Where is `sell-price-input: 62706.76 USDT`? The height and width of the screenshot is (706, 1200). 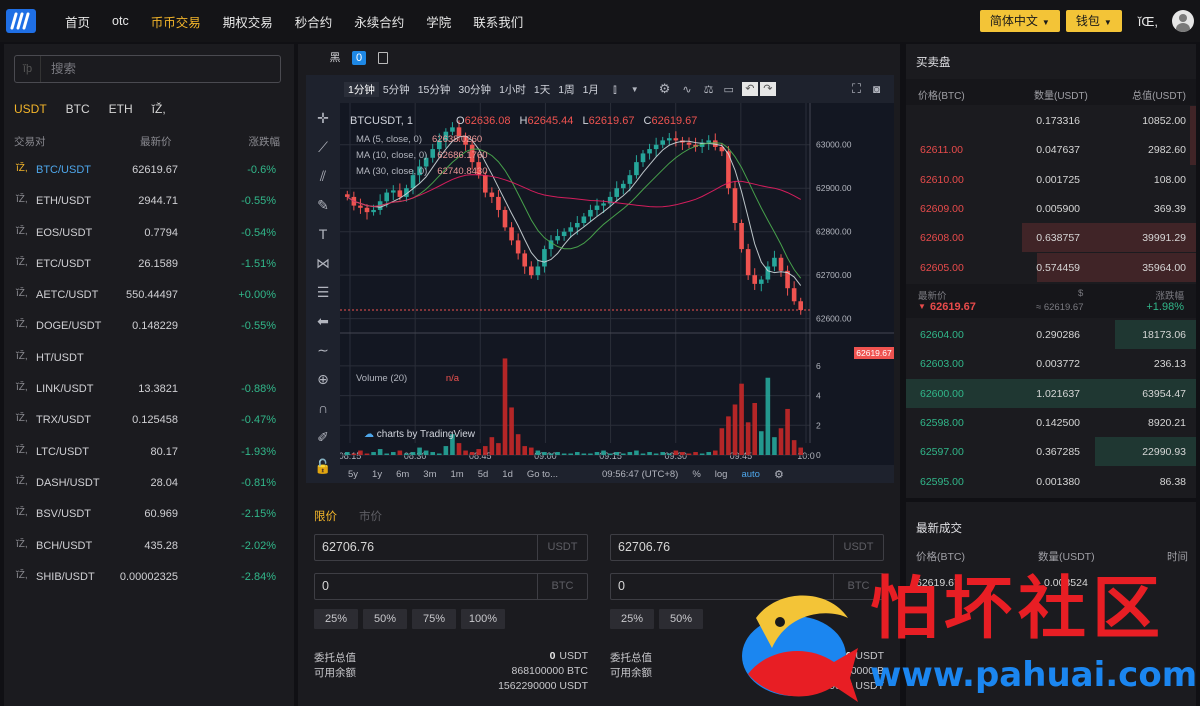
sell-price-input: 62706.76 USDT is located at coordinates (747, 547).